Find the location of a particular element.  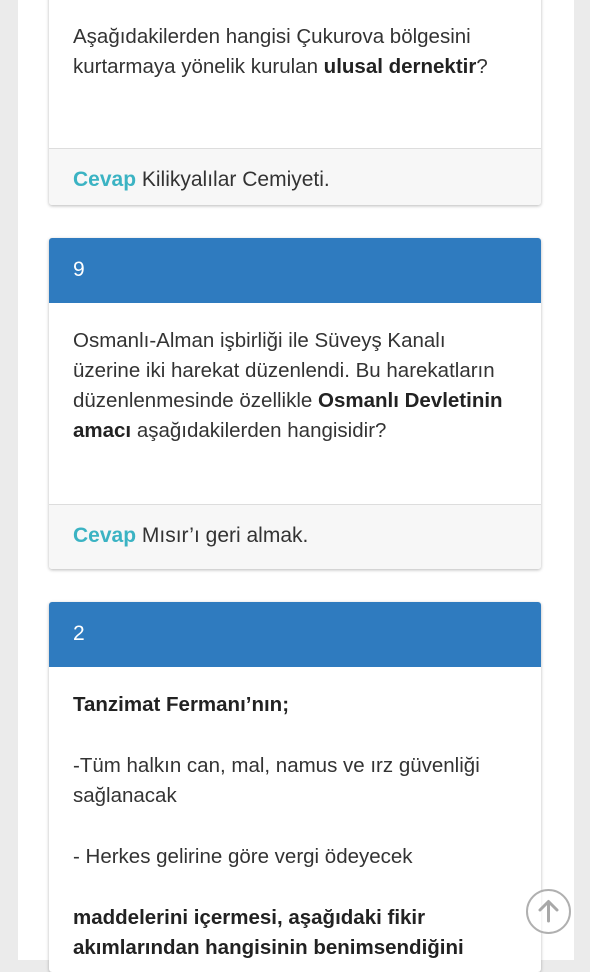

question-line: akımlarından hangisinin benimsendiğini is located at coordinates (295, 948).